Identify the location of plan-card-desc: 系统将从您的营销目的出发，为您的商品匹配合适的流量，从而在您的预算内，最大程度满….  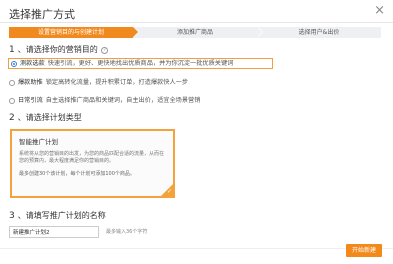
(92, 157).